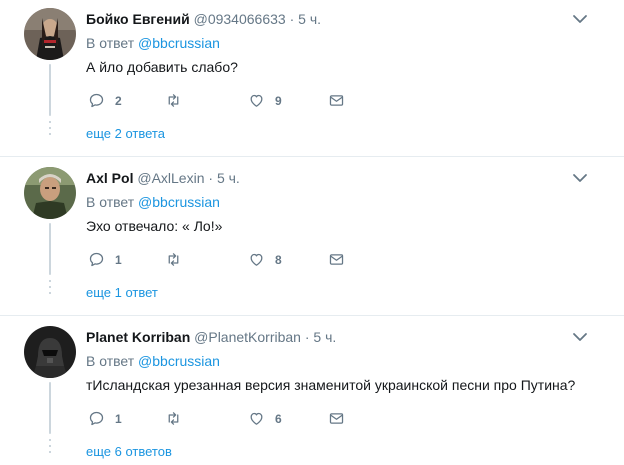 Image resolution: width=624 pixels, height=465 pixels. Describe the element at coordinates (125, 133) in the screenshot. I see `show-more-replies-link: еще 2 ответа` at that location.